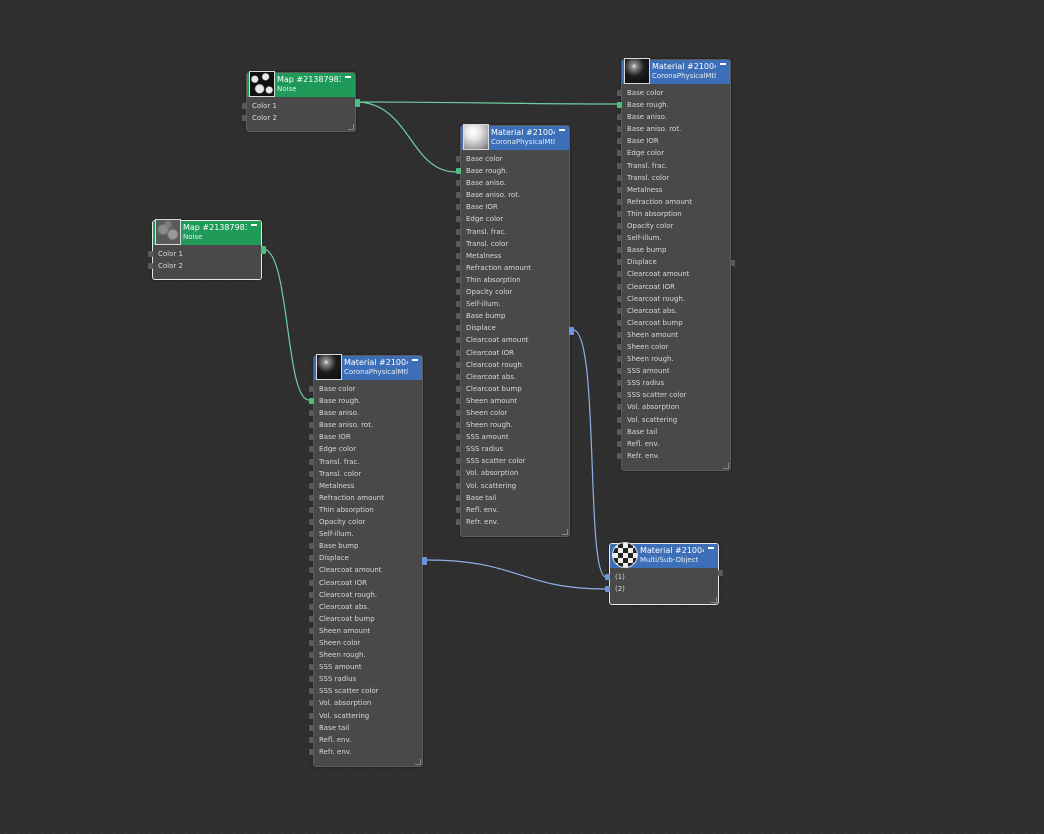 This screenshot has width=1044, height=834. Describe the element at coordinates (673, 226) in the screenshot. I see `material-slot: Opacity color` at that location.